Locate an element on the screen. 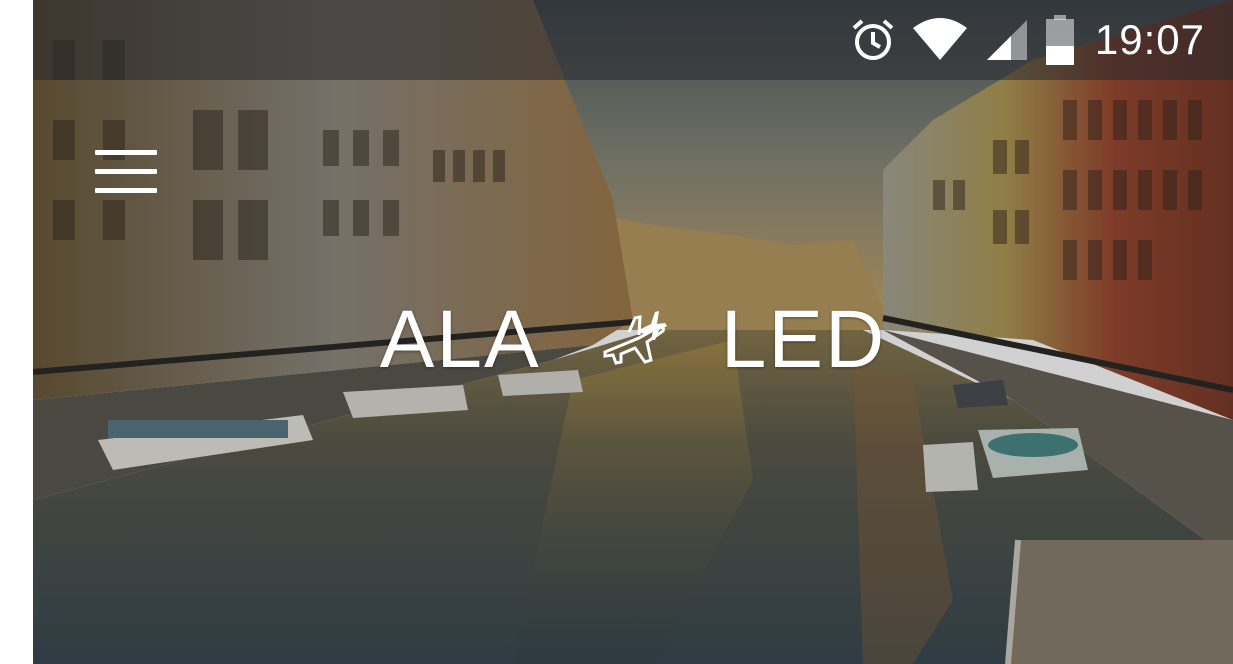 The image size is (1233, 664). wifi-icon is located at coordinates (940, 40).